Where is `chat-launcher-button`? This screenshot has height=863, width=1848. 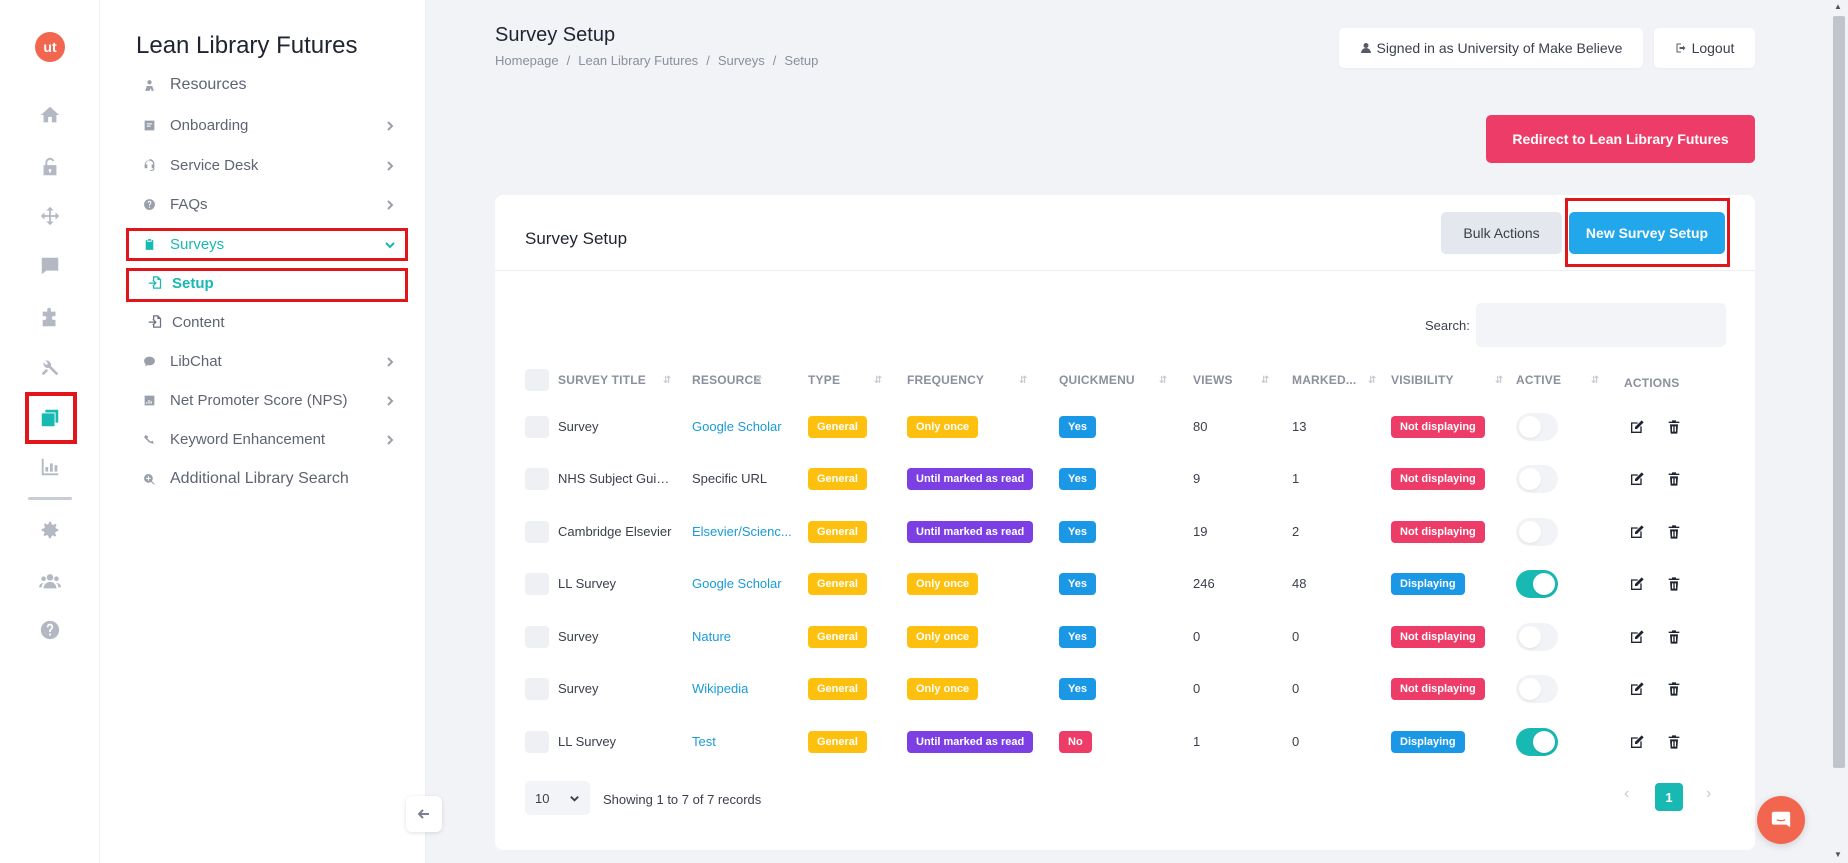
chat-launcher-button is located at coordinates (1781, 820).